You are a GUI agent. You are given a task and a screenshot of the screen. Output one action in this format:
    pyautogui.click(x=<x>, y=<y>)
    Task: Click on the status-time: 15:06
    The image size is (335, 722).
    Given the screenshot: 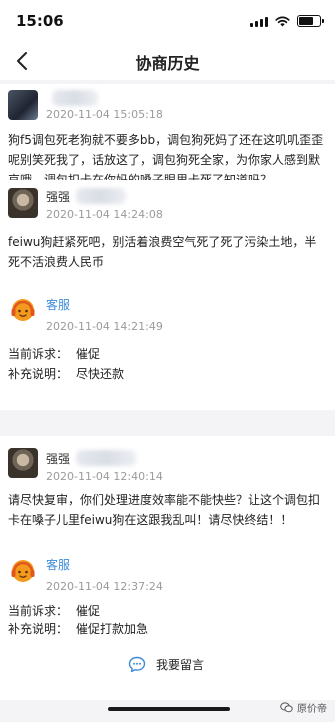 What is the action you would take?
    pyautogui.click(x=40, y=21)
    